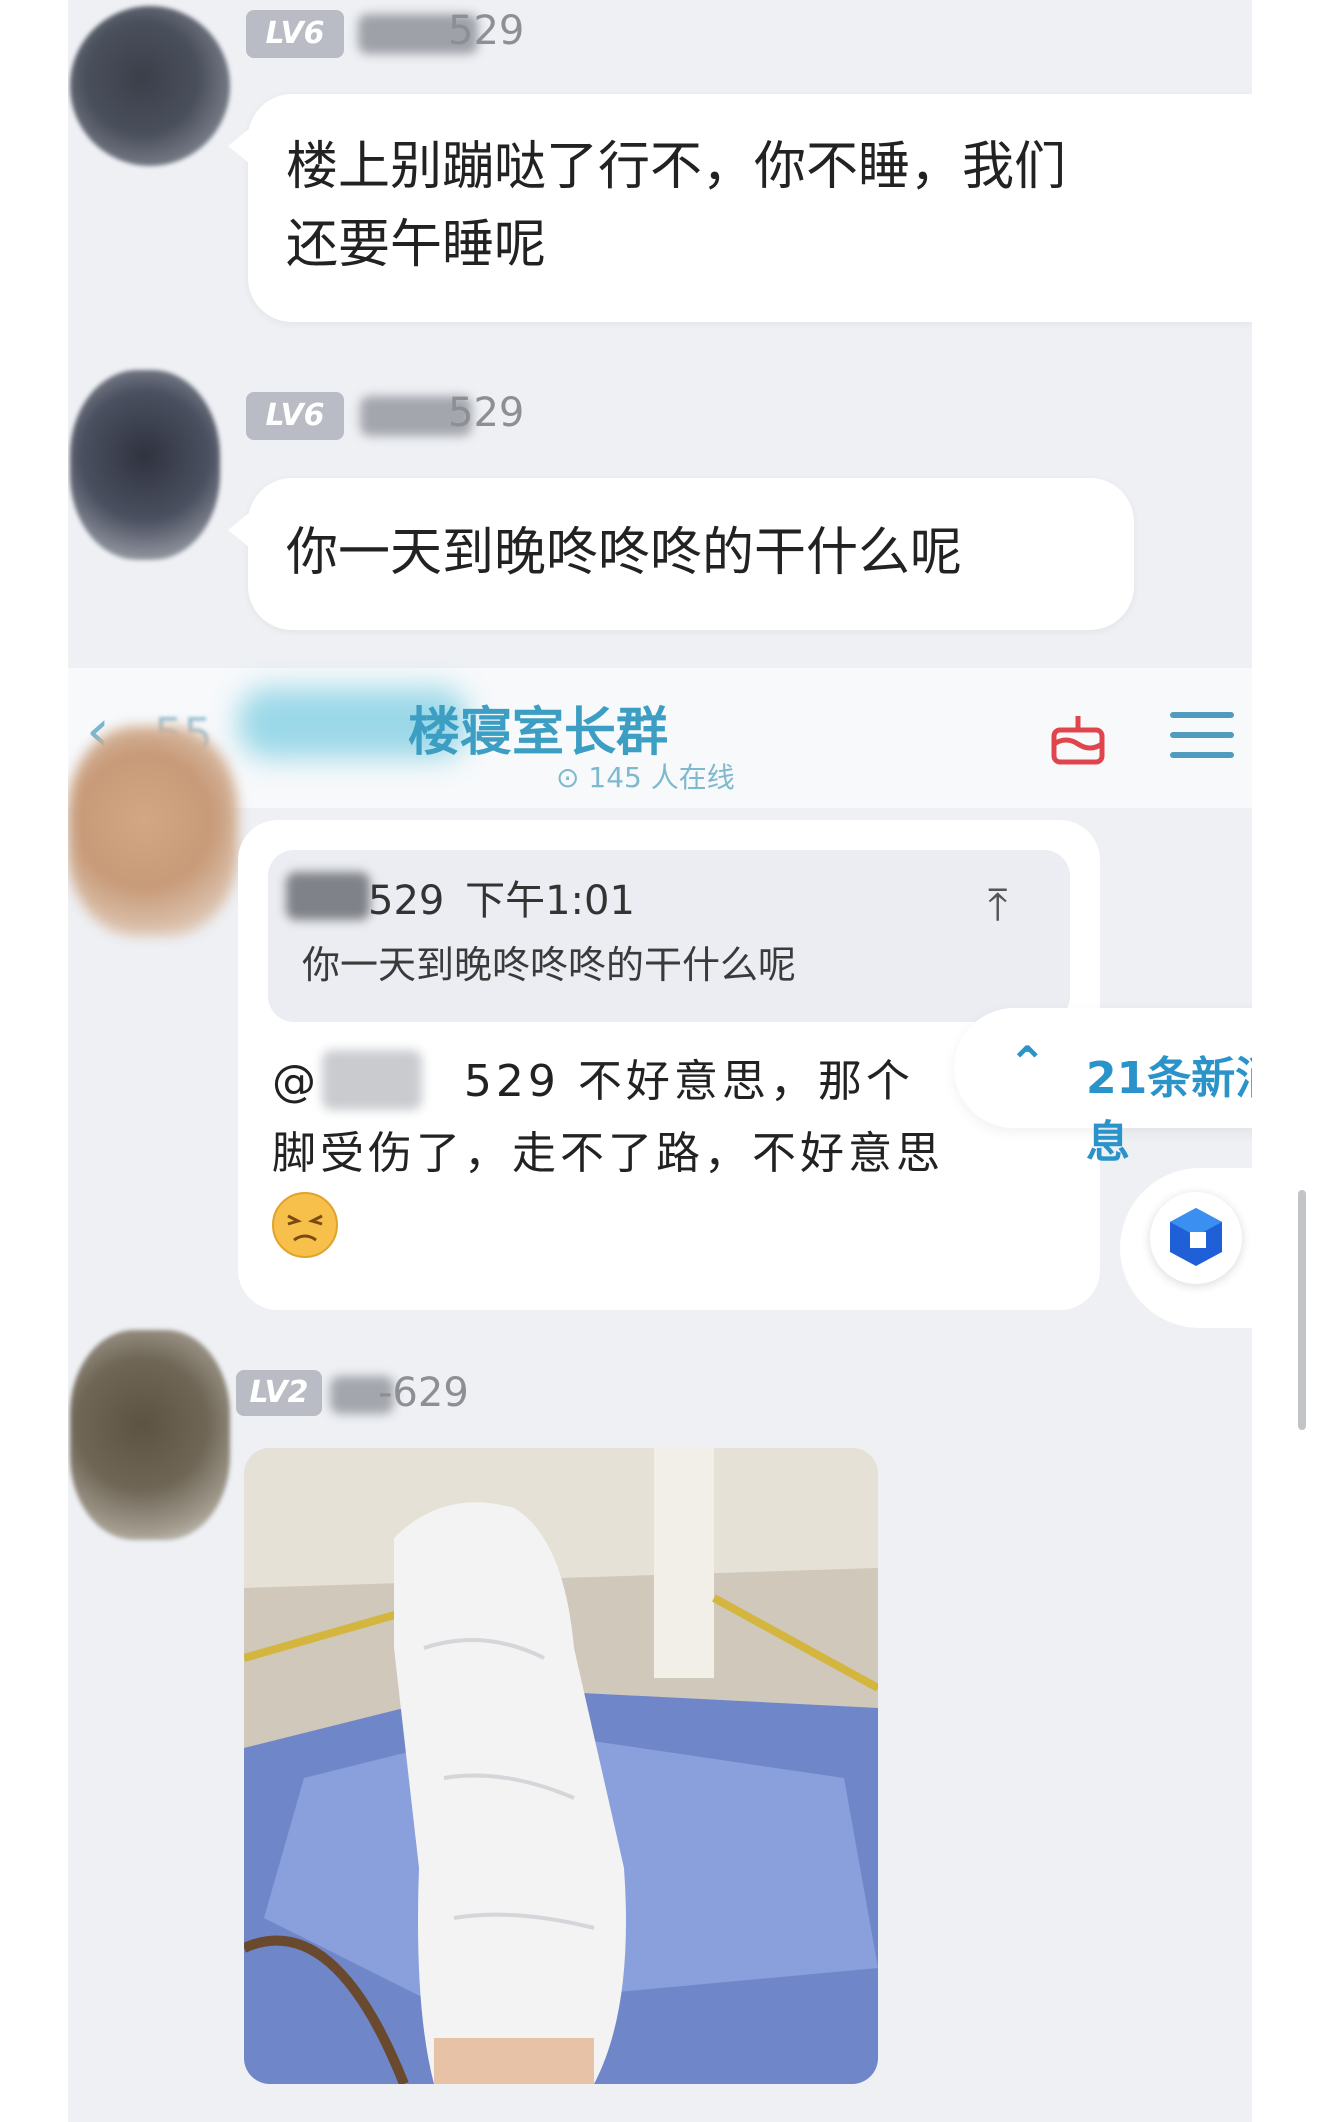 Image resolution: width=1320 pixels, height=2122 pixels. Describe the element at coordinates (1027, 1063) in the screenshot. I see `double-chevron-up-icon: ⌃` at that location.